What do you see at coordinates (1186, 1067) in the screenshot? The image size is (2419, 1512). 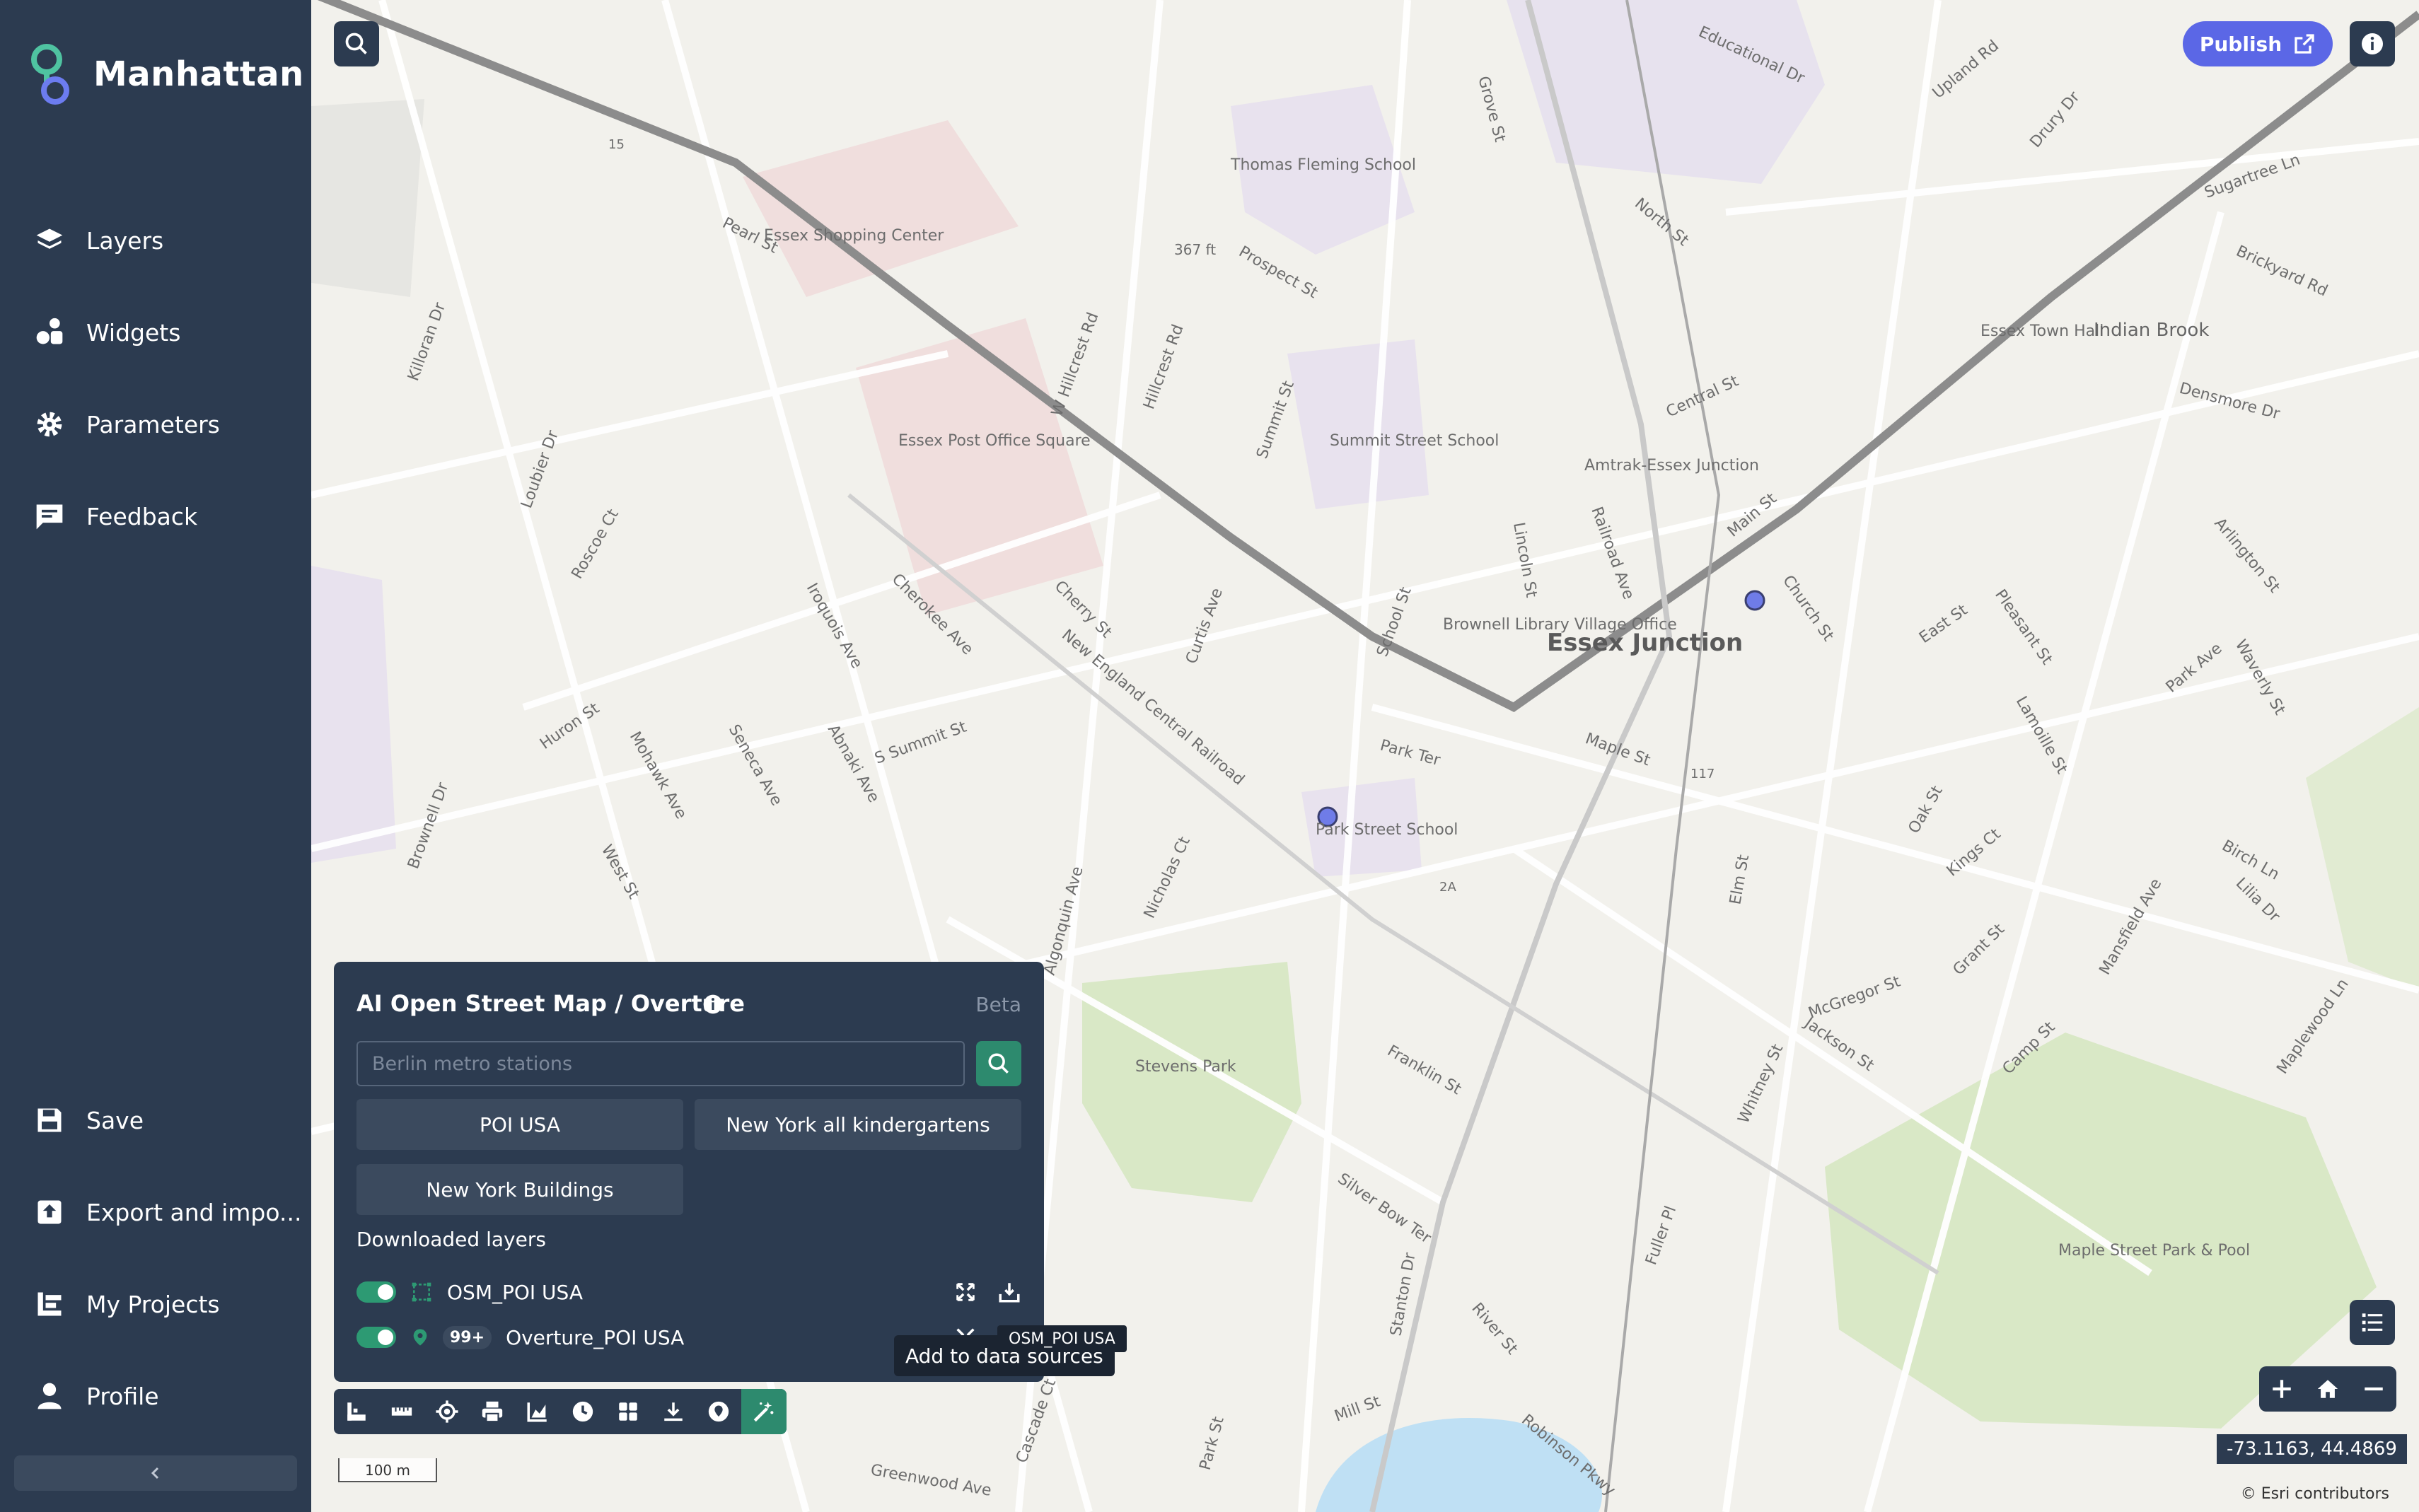 I see `place-label: Stevens Park` at bounding box center [1186, 1067].